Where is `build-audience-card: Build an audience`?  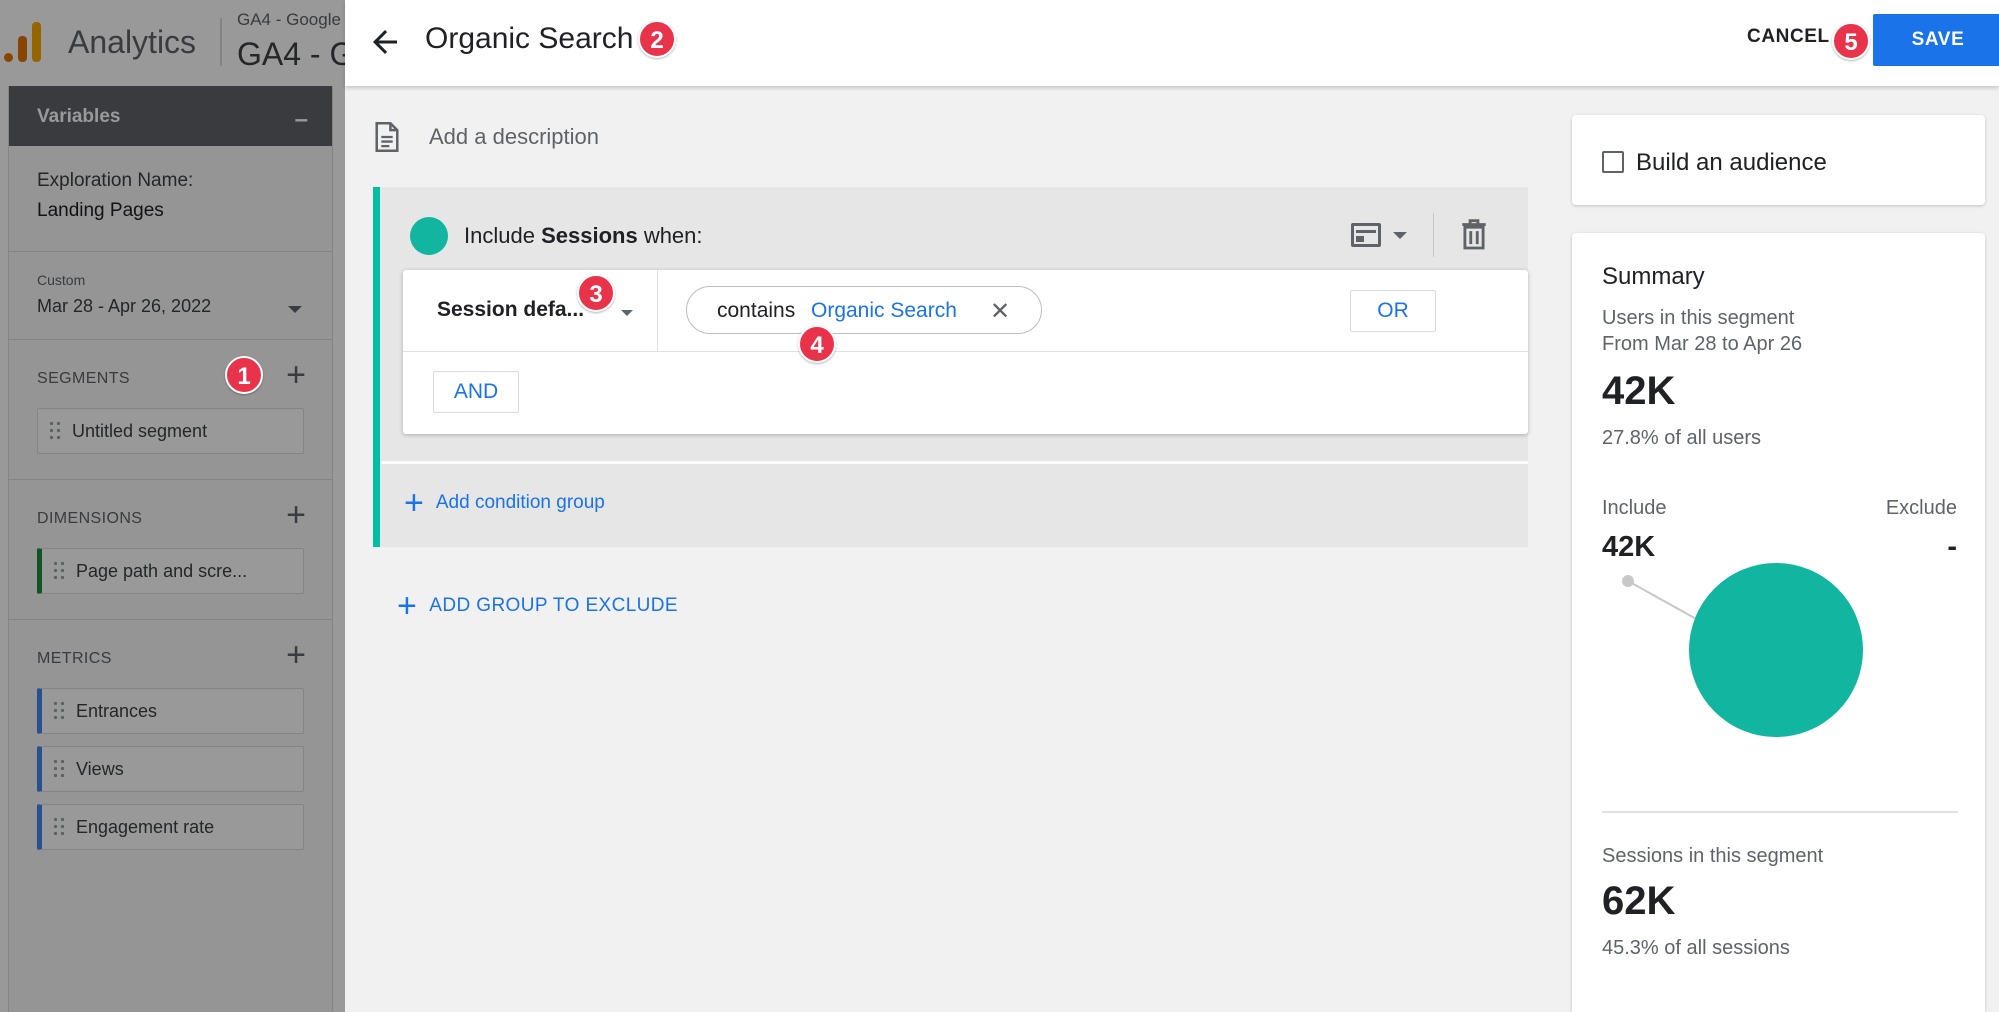
build-audience-card: Build an audience is located at coordinates (1778, 160).